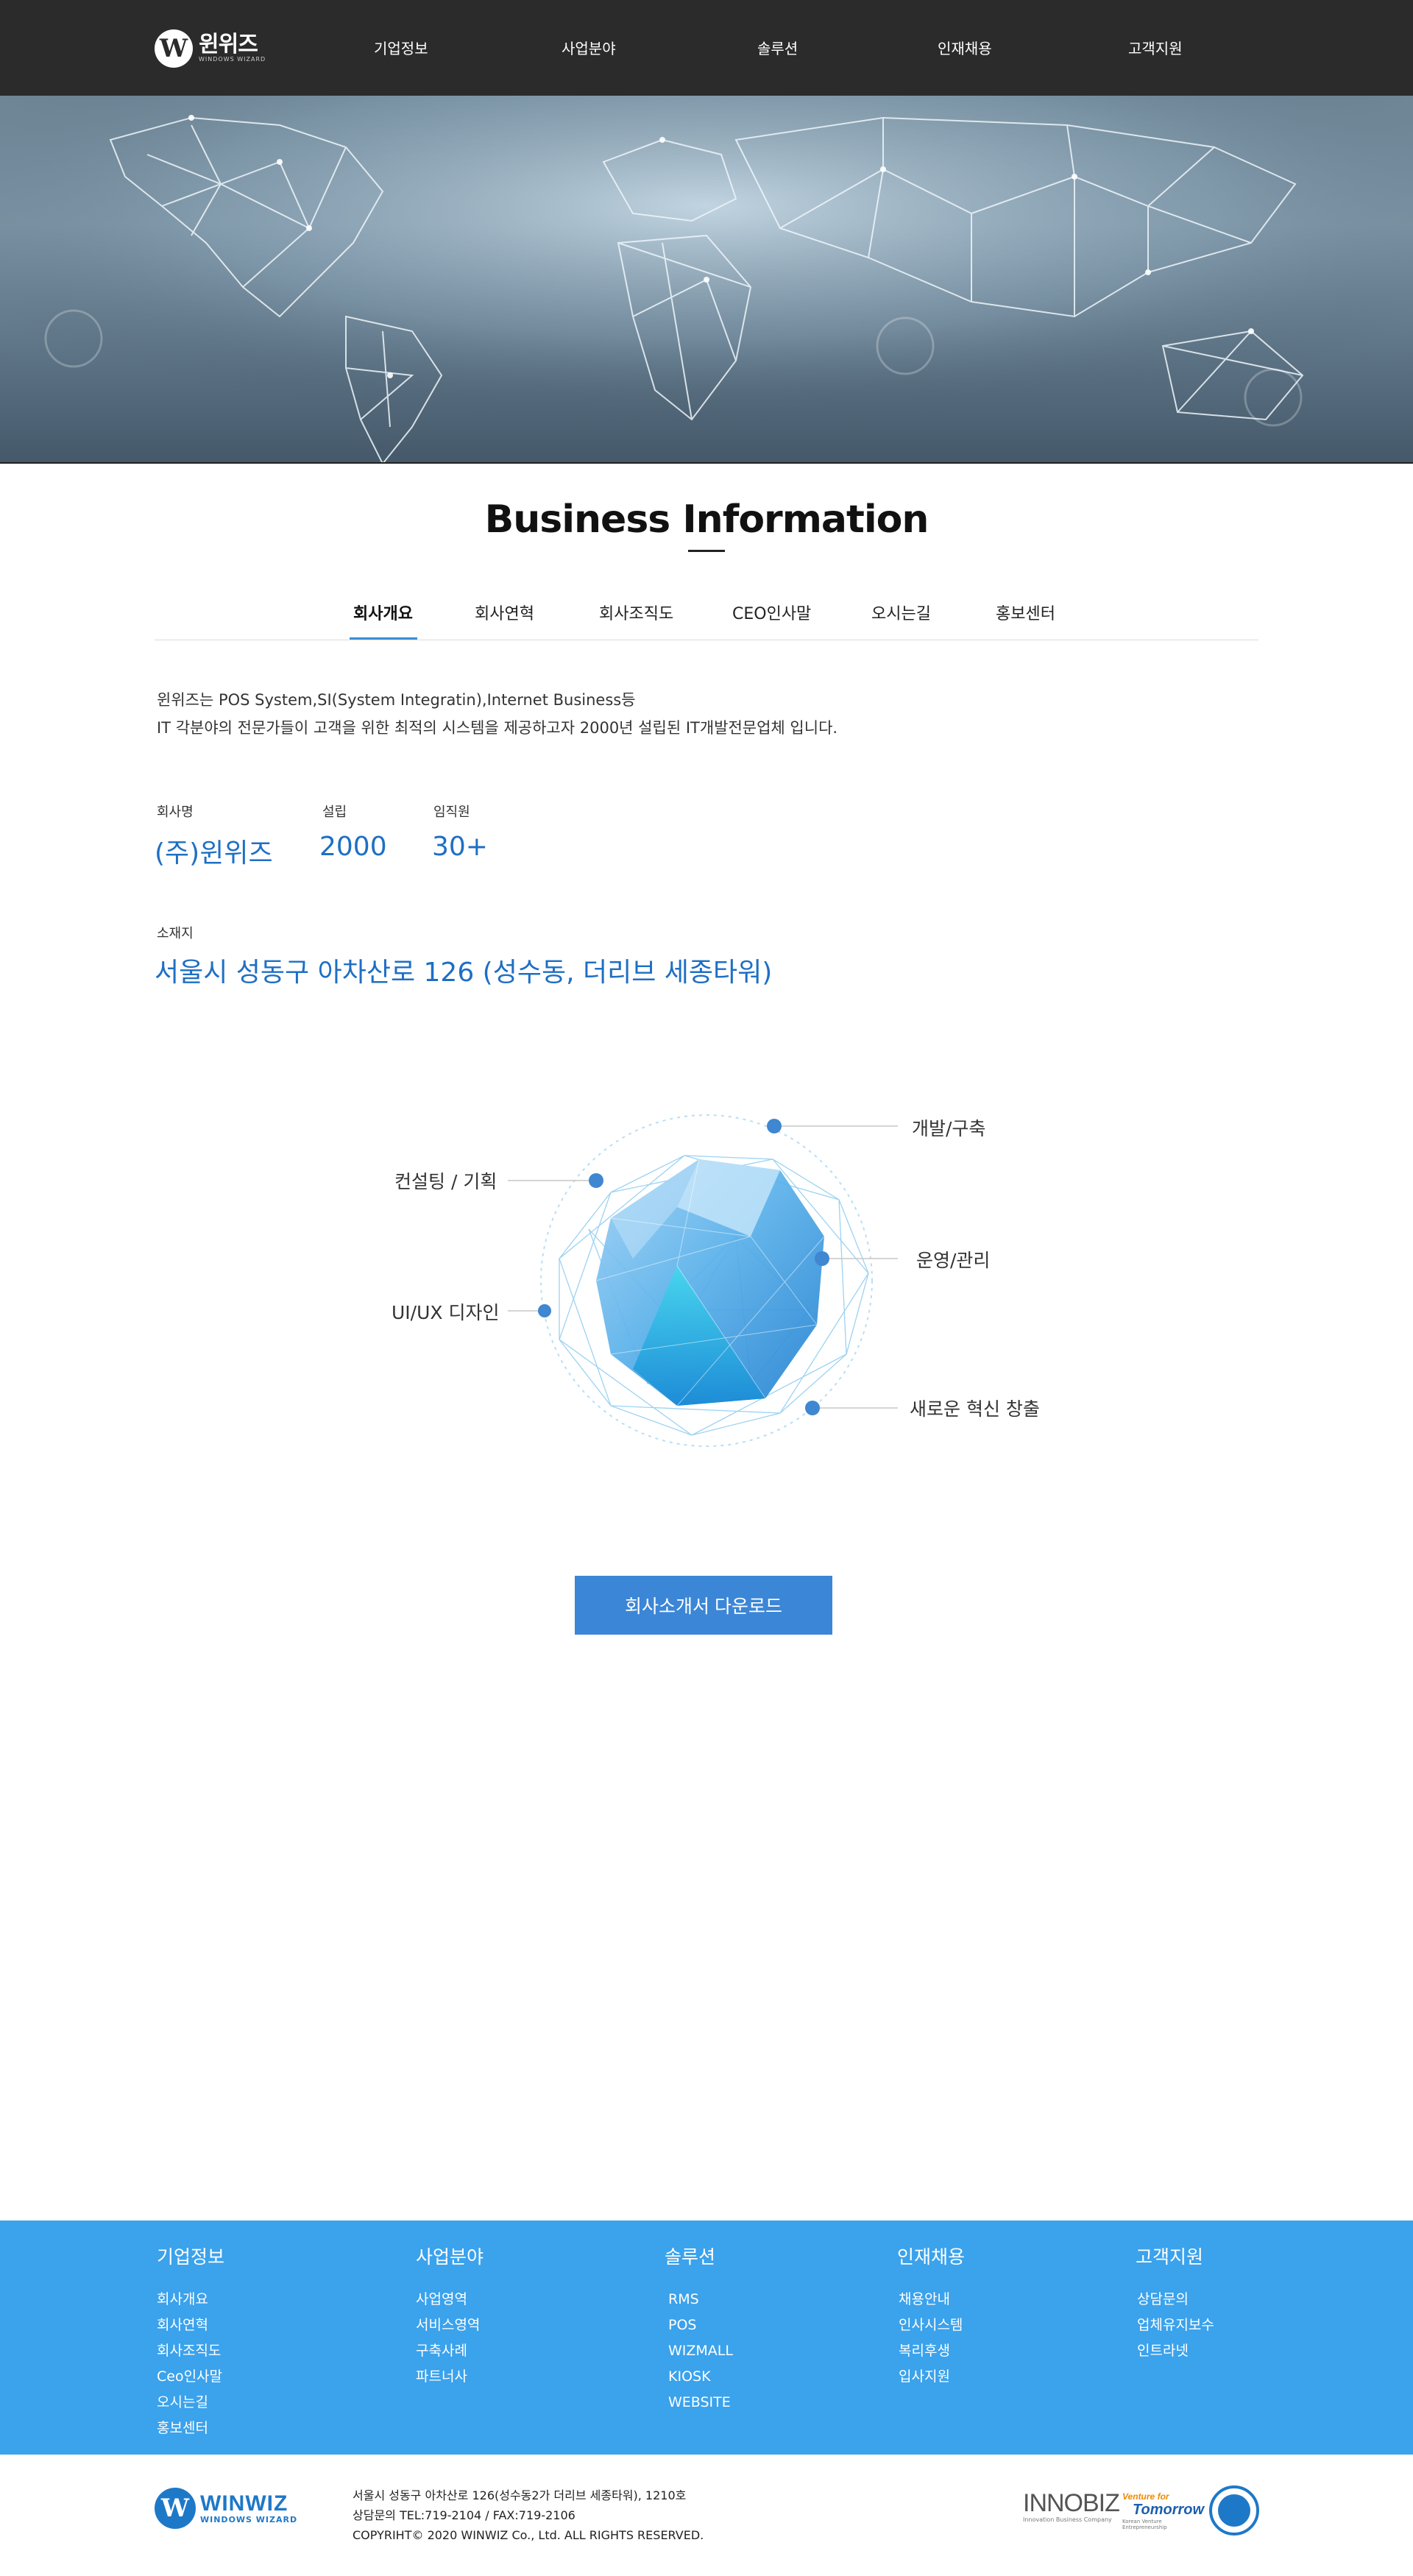  Describe the element at coordinates (460, 847) in the screenshot. I see `employees-value: 30+` at that location.